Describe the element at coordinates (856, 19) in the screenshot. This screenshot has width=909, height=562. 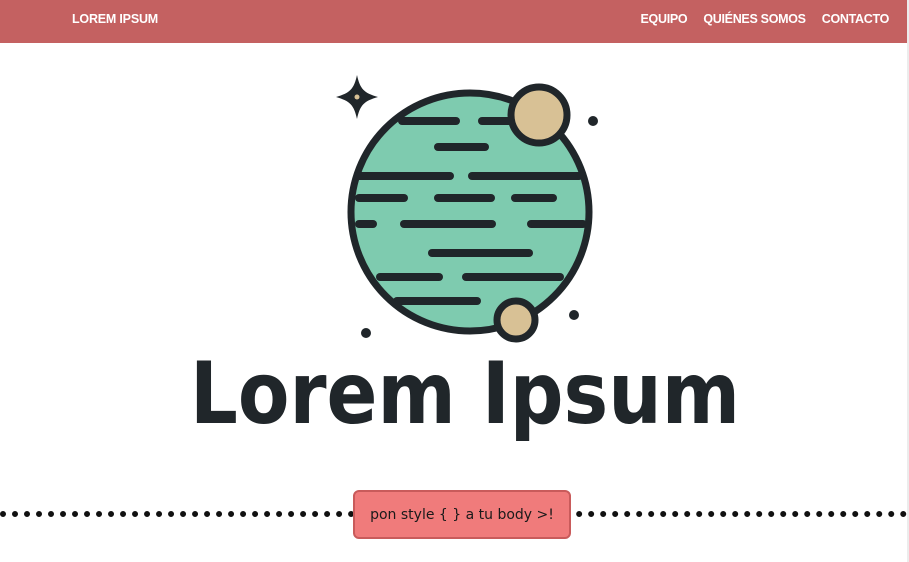
I see `nav-link-contacto: CONTACTO` at that location.